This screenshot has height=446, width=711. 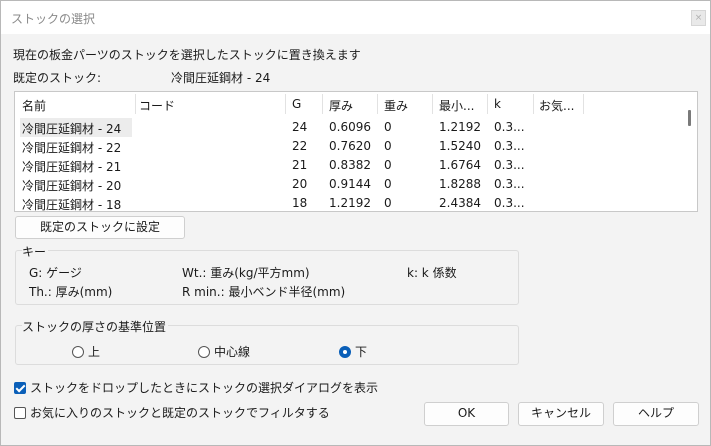 I want to click on cell-name: 冷間圧延鋼材 - 24, so click(x=72, y=129).